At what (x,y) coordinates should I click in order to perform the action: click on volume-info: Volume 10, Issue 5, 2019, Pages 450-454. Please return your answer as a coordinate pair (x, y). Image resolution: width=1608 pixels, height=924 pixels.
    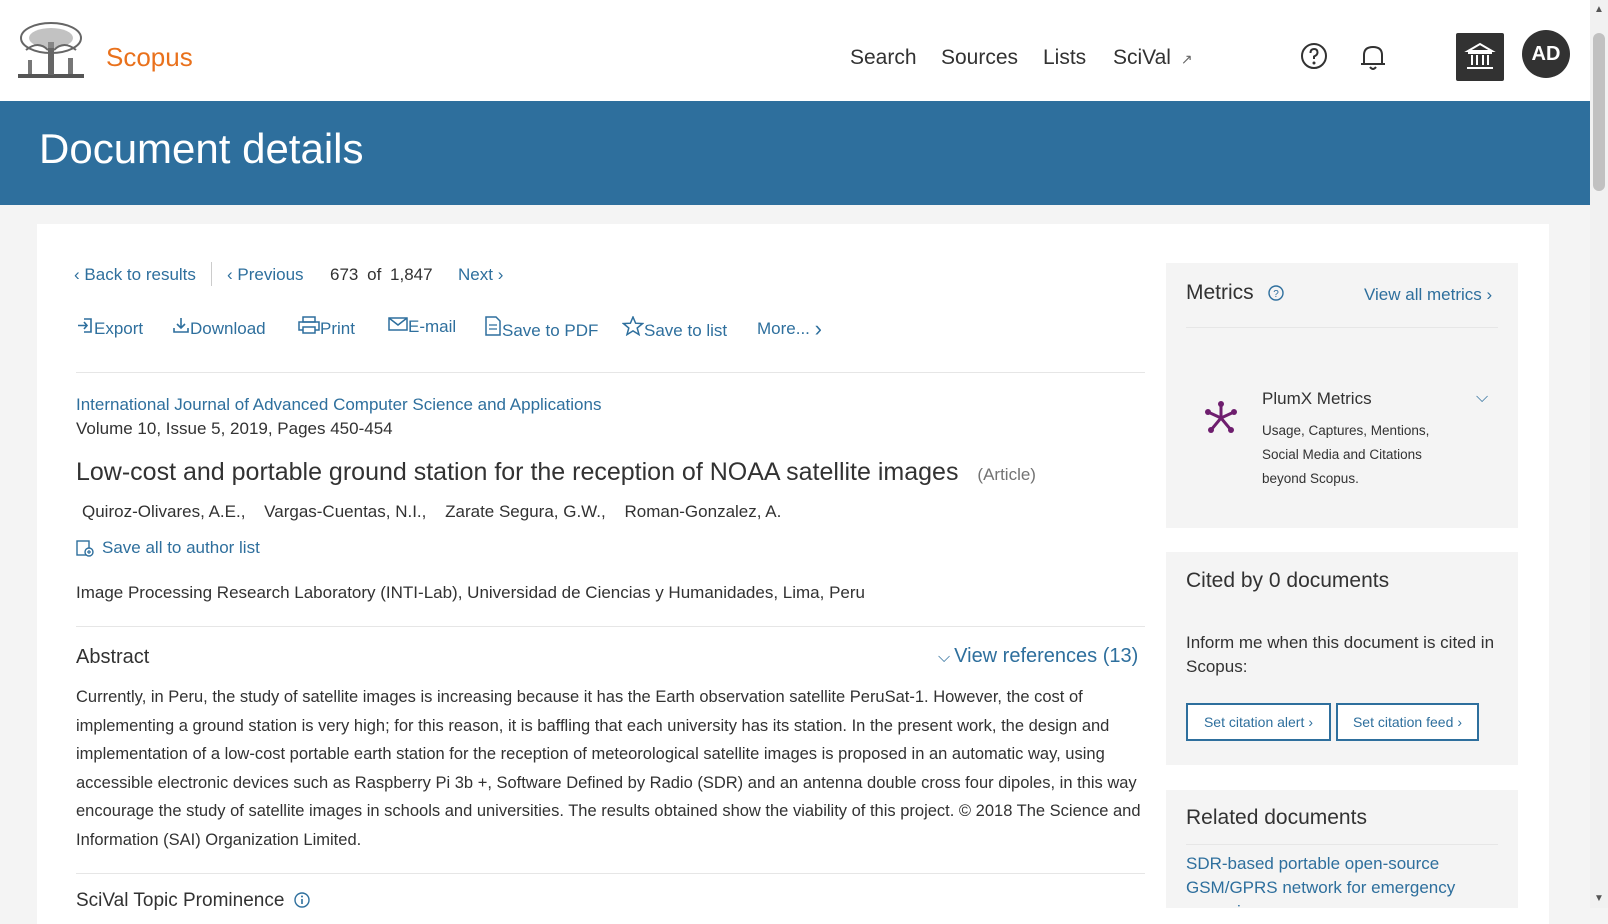
    Looking at the image, I should click on (234, 428).